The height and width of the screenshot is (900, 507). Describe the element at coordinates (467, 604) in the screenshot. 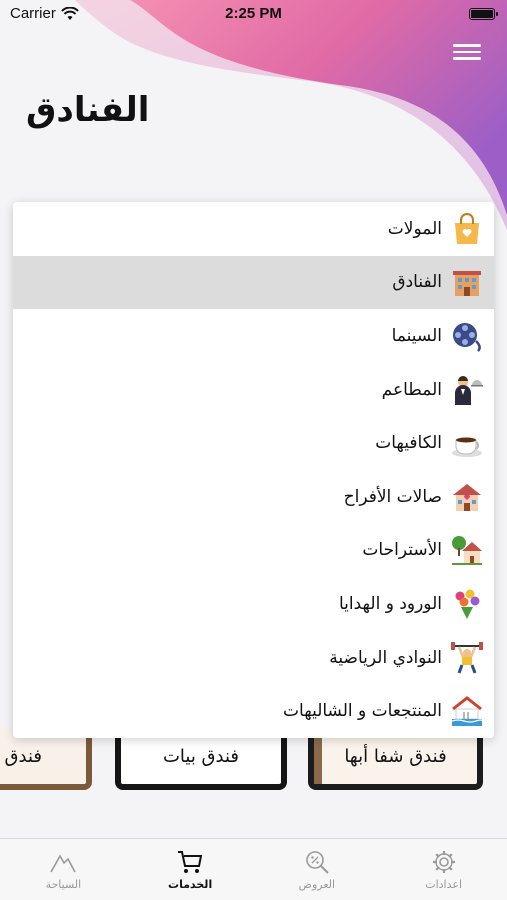

I see `flower-bouquet-icon` at that location.